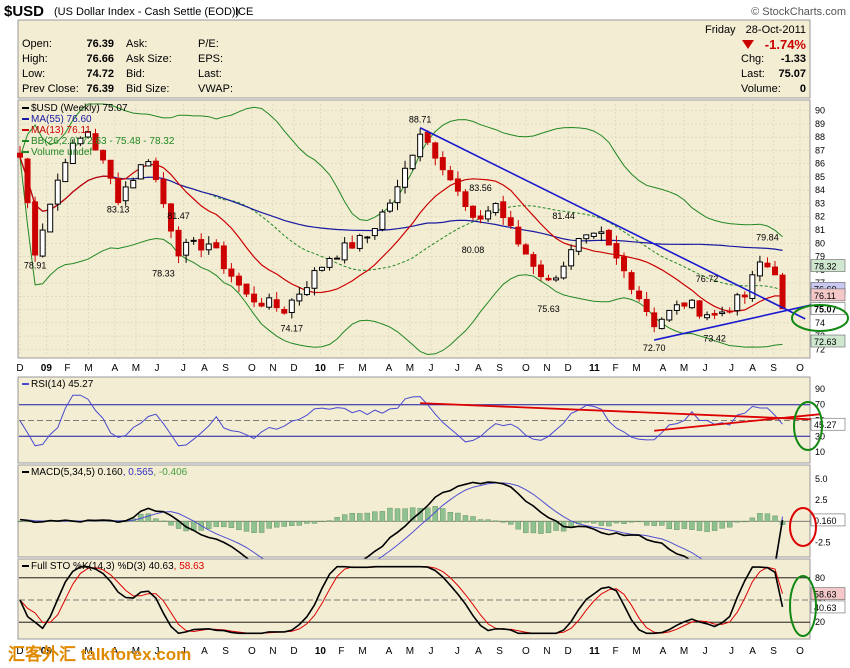  I want to click on rsi-value-label: 45.27, so click(825, 425).